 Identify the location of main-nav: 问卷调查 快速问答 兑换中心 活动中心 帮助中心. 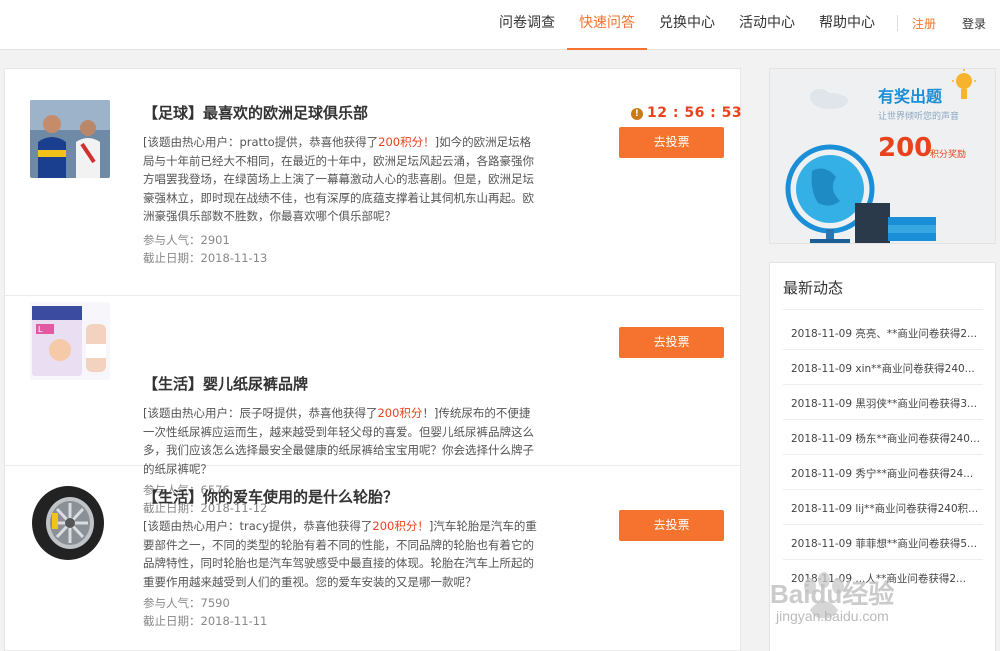
(687, 25).